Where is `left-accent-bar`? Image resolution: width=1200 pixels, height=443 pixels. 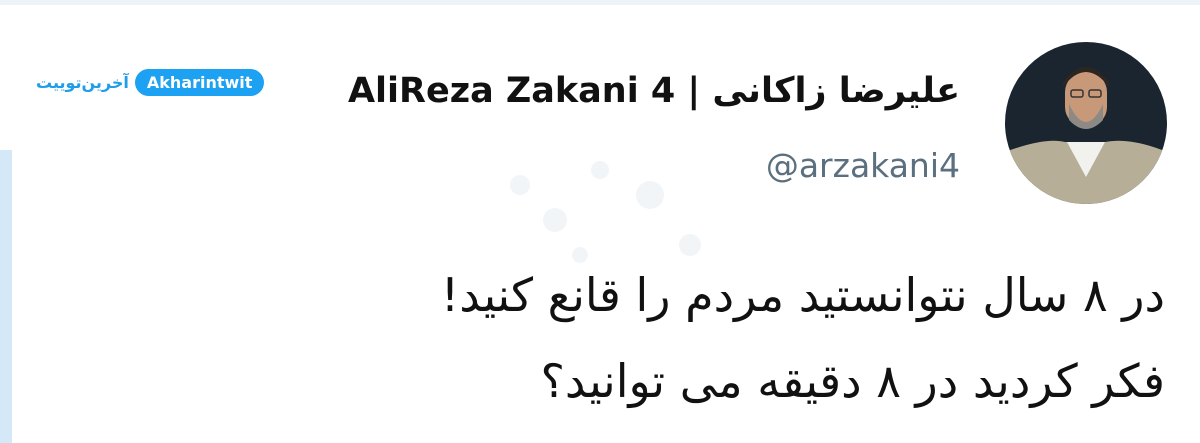
left-accent-bar is located at coordinates (6, 296).